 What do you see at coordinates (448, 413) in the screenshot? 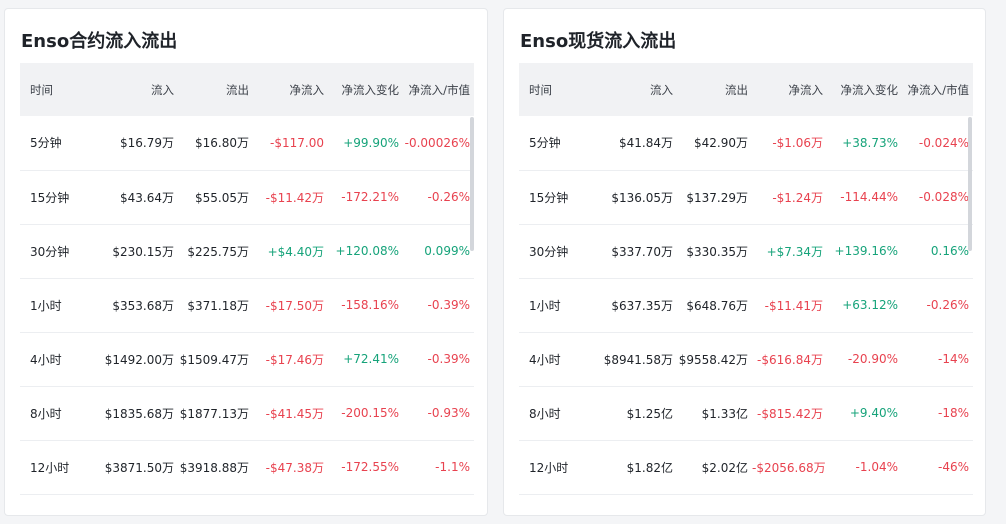
I see `cell-net-mcap-ratio: -0.93%` at bounding box center [448, 413].